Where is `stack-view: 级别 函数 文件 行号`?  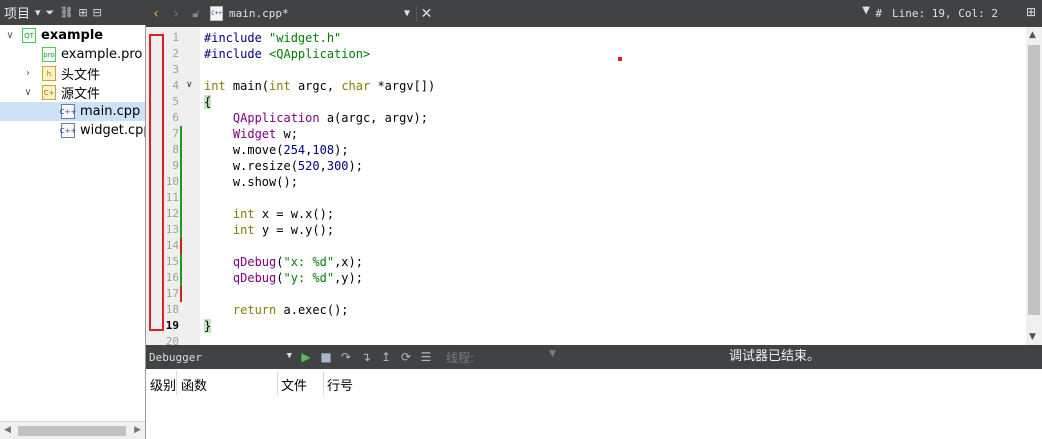
stack-view: 级别 函数 文件 行号 is located at coordinates (594, 404).